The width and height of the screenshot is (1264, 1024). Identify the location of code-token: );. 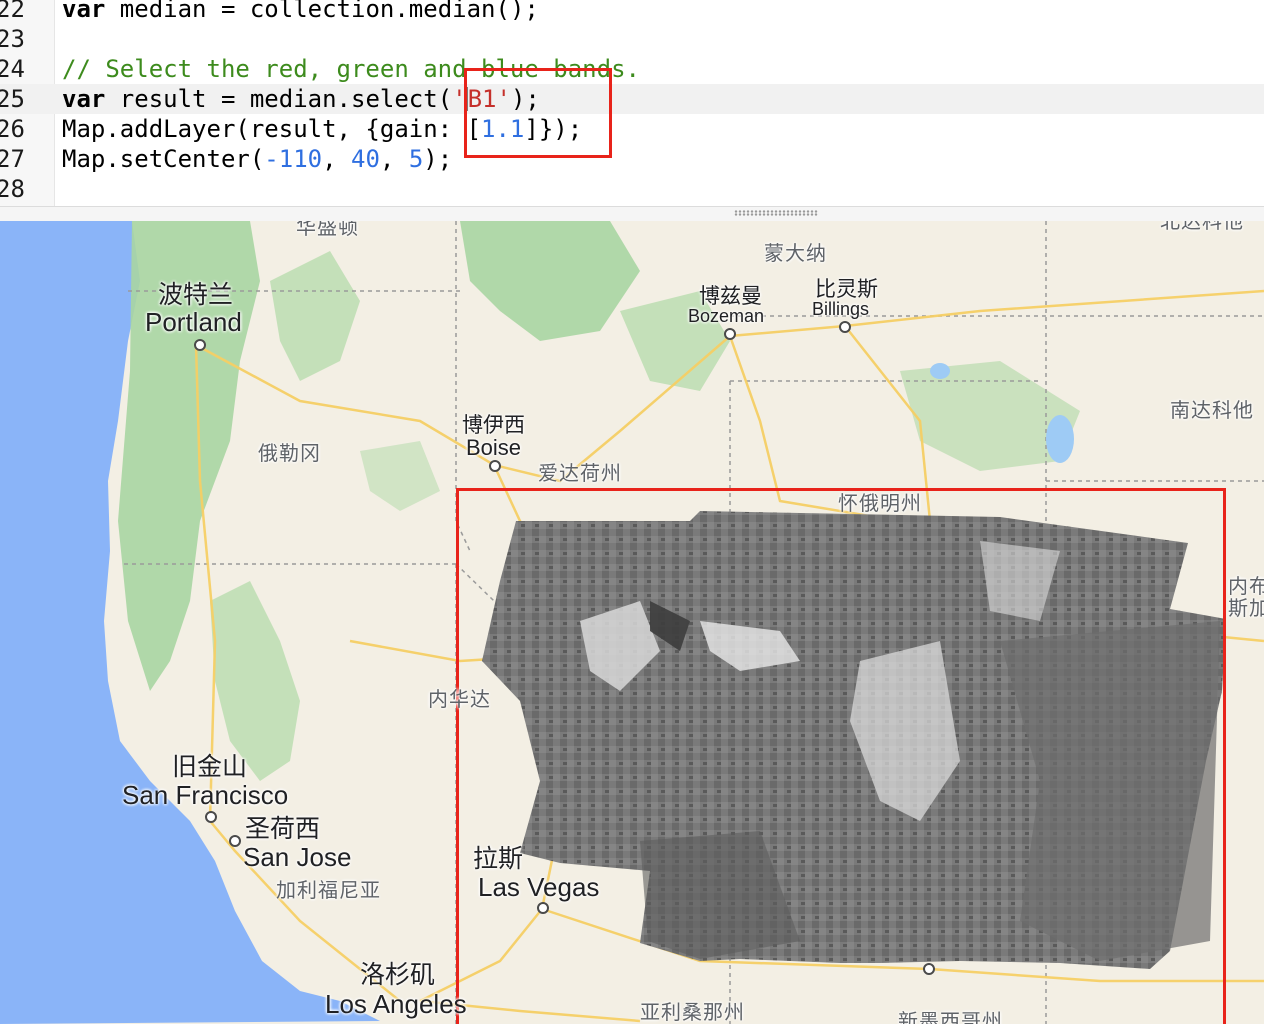
(438, 159).